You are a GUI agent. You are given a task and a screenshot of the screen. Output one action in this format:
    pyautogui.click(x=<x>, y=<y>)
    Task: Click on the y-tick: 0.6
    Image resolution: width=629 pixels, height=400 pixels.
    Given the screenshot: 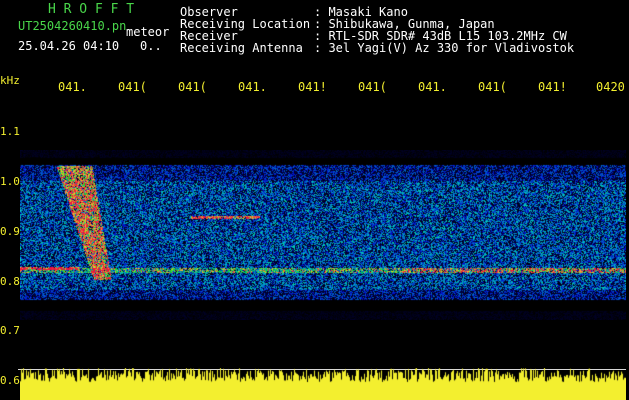 What is the action you would take?
    pyautogui.click(x=10, y=380)
    